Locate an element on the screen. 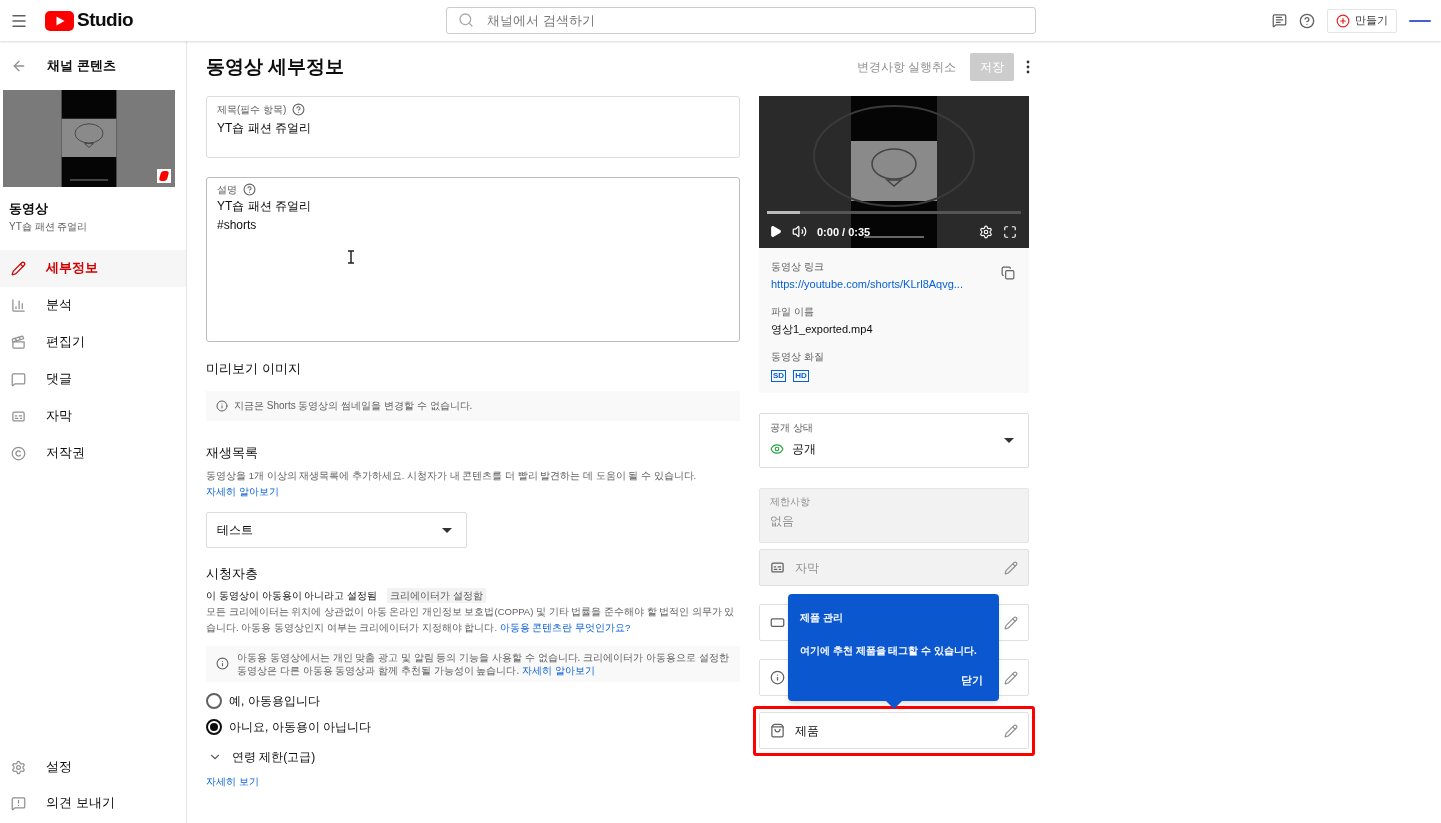  visibility-dropdown: 공개 상태 공개 is located at coordinates (894, 440).